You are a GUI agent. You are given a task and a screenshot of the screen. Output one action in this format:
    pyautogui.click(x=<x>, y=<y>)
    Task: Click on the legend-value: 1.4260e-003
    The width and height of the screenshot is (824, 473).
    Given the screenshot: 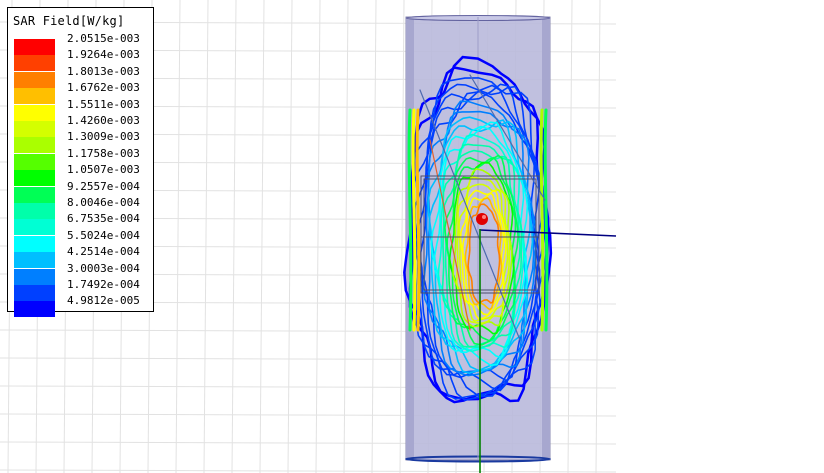 What is the action you would take?
    pyautogui.click(x=103, y=120)
    